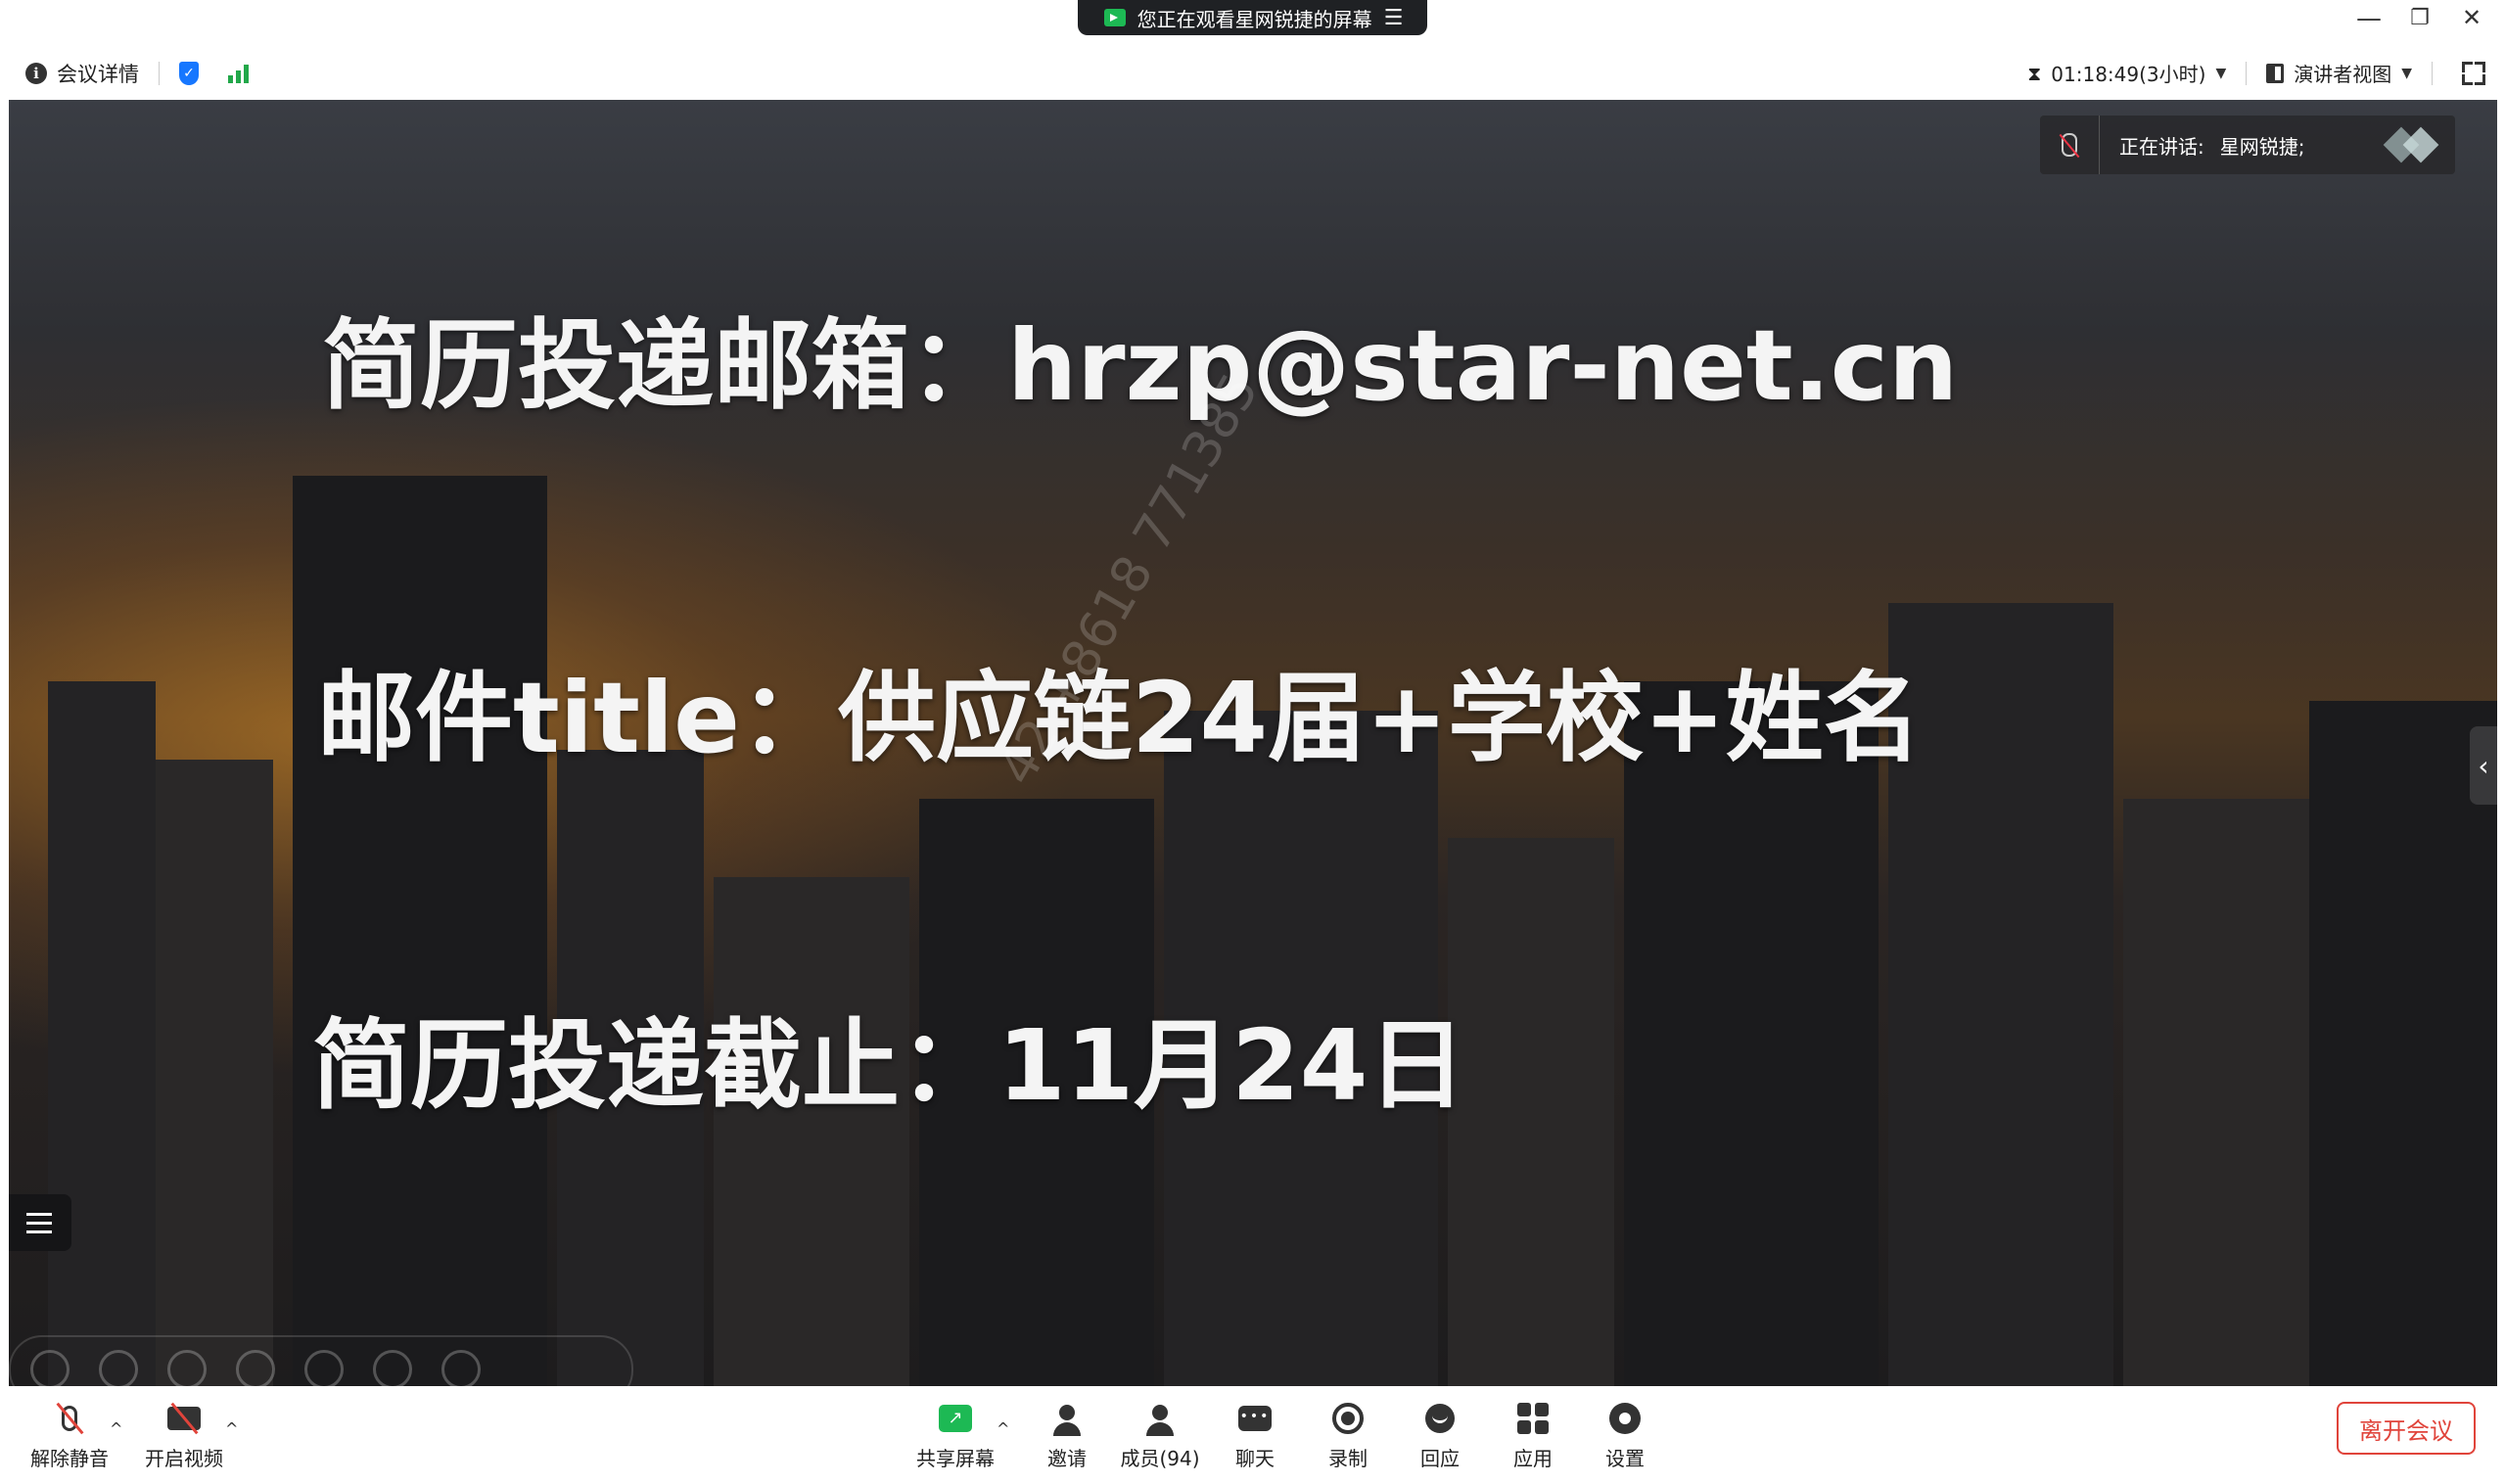 Image resolution: width=2505 pixels, height=1484 pixels. Describe the element at coordinates (2471, 17) in the screenshot. I see `close-button: ✕` at that location.